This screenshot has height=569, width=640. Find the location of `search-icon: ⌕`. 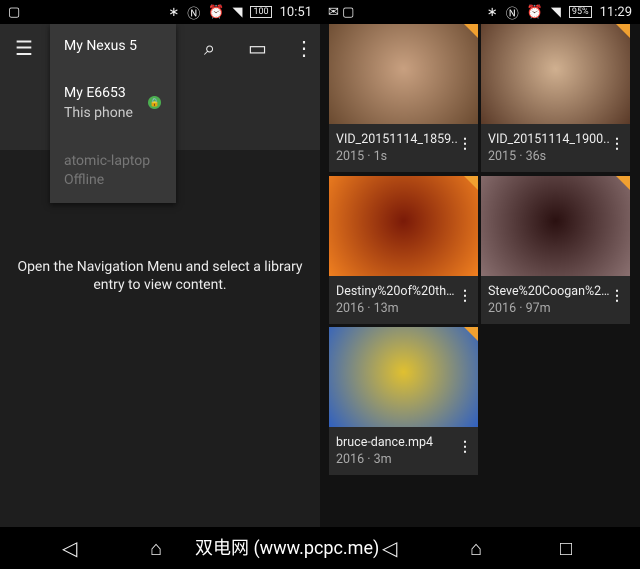

search-icon: ⌕ is located at coordinates (209, 48).